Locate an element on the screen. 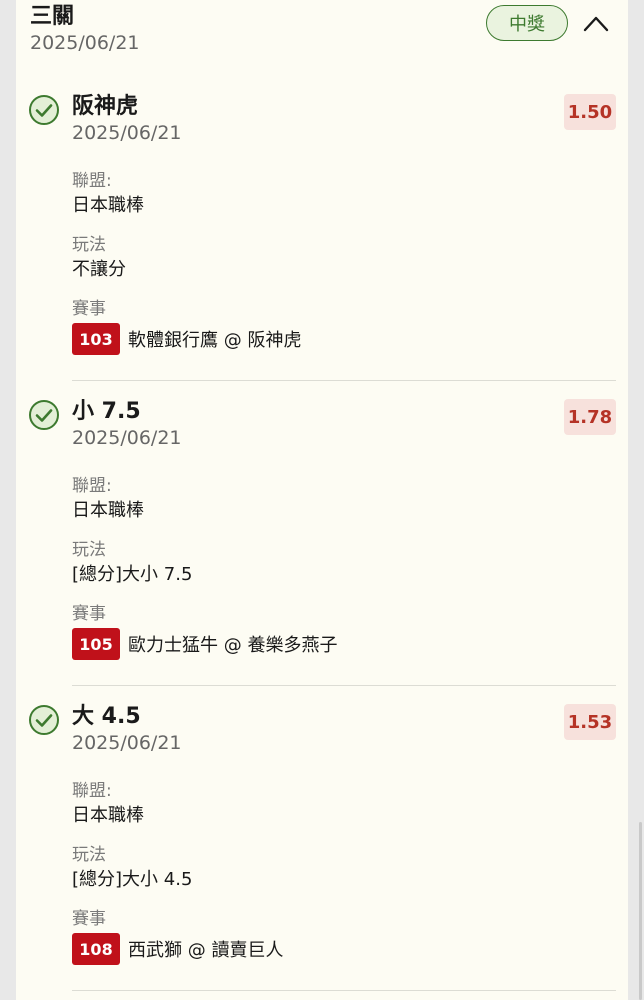 The image size is (644, 1000). odds-badge: 1.53 is located at coordinates (590, 722).